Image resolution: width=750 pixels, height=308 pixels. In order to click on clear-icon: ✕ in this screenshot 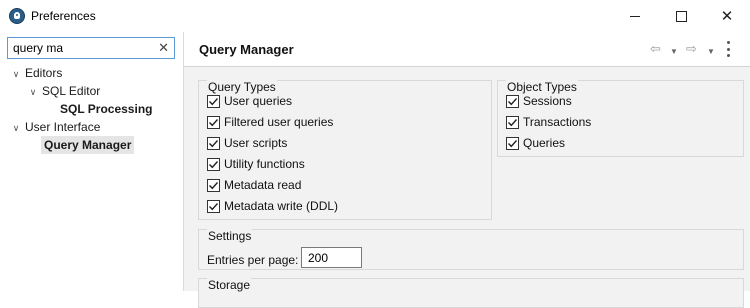, I will do `click(163, 48)`.